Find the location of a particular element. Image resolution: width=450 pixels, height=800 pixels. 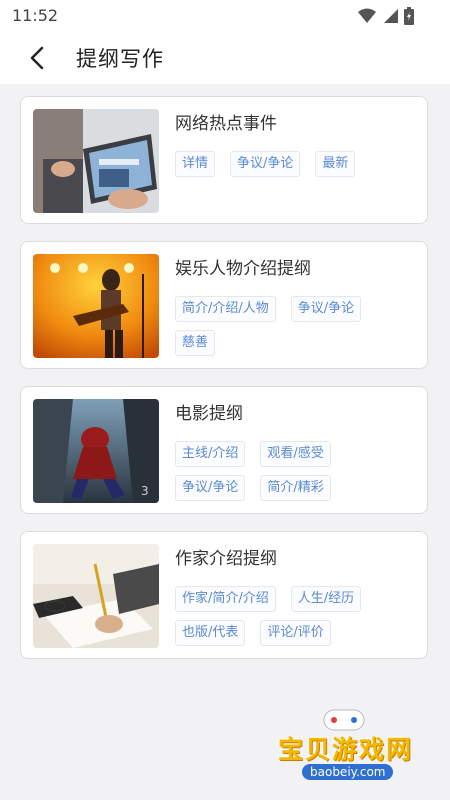

gamepad-icon is located at coordinates (344, 720).